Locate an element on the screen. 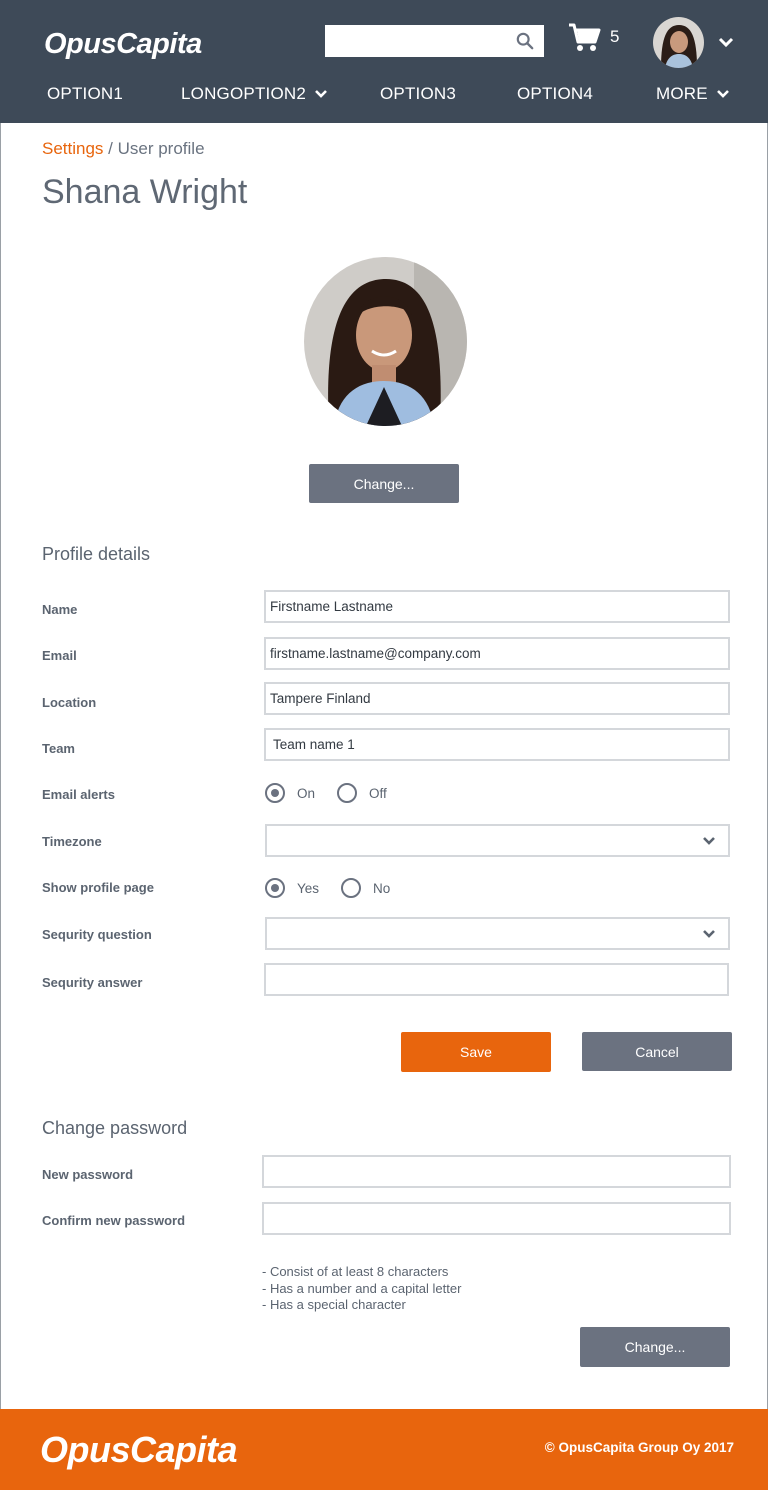 This screenshot has height=1490, width=768. email-alerts-radio-group: On Off is located at coordinates (337, 793).